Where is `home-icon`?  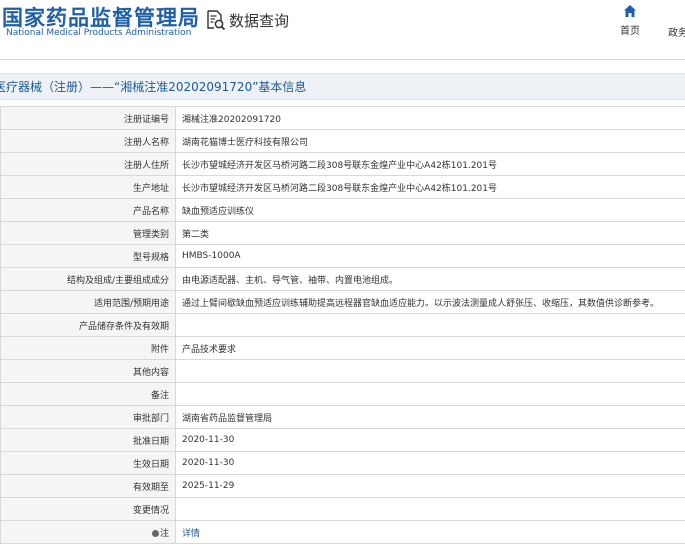 home-icon is located at coordinates (630, 11).